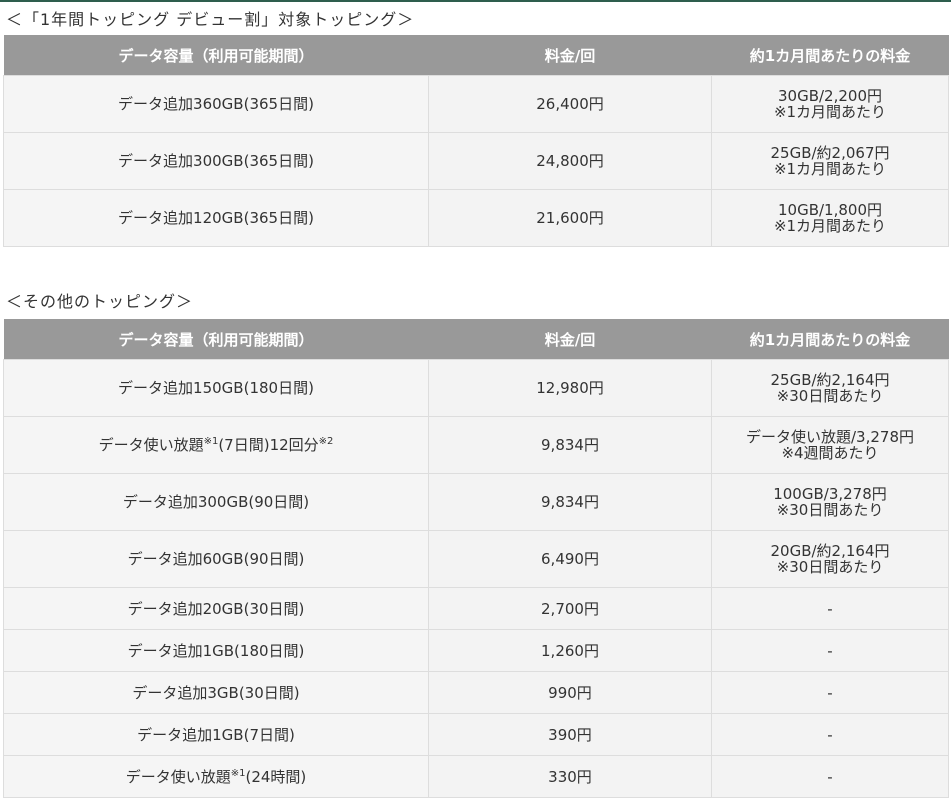 The width and height of the screenshot is (951, 800). I want to click on plan-monthly: 25GB/約2,067円 ※1カ月間あたり, so click(830, 161).